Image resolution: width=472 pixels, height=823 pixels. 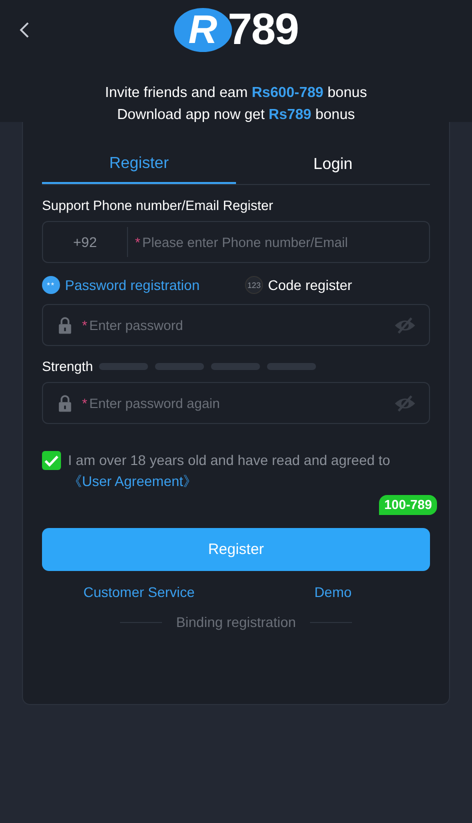 I want to click on binding-registration-text: Binding registration, so click(x=236, y=622).